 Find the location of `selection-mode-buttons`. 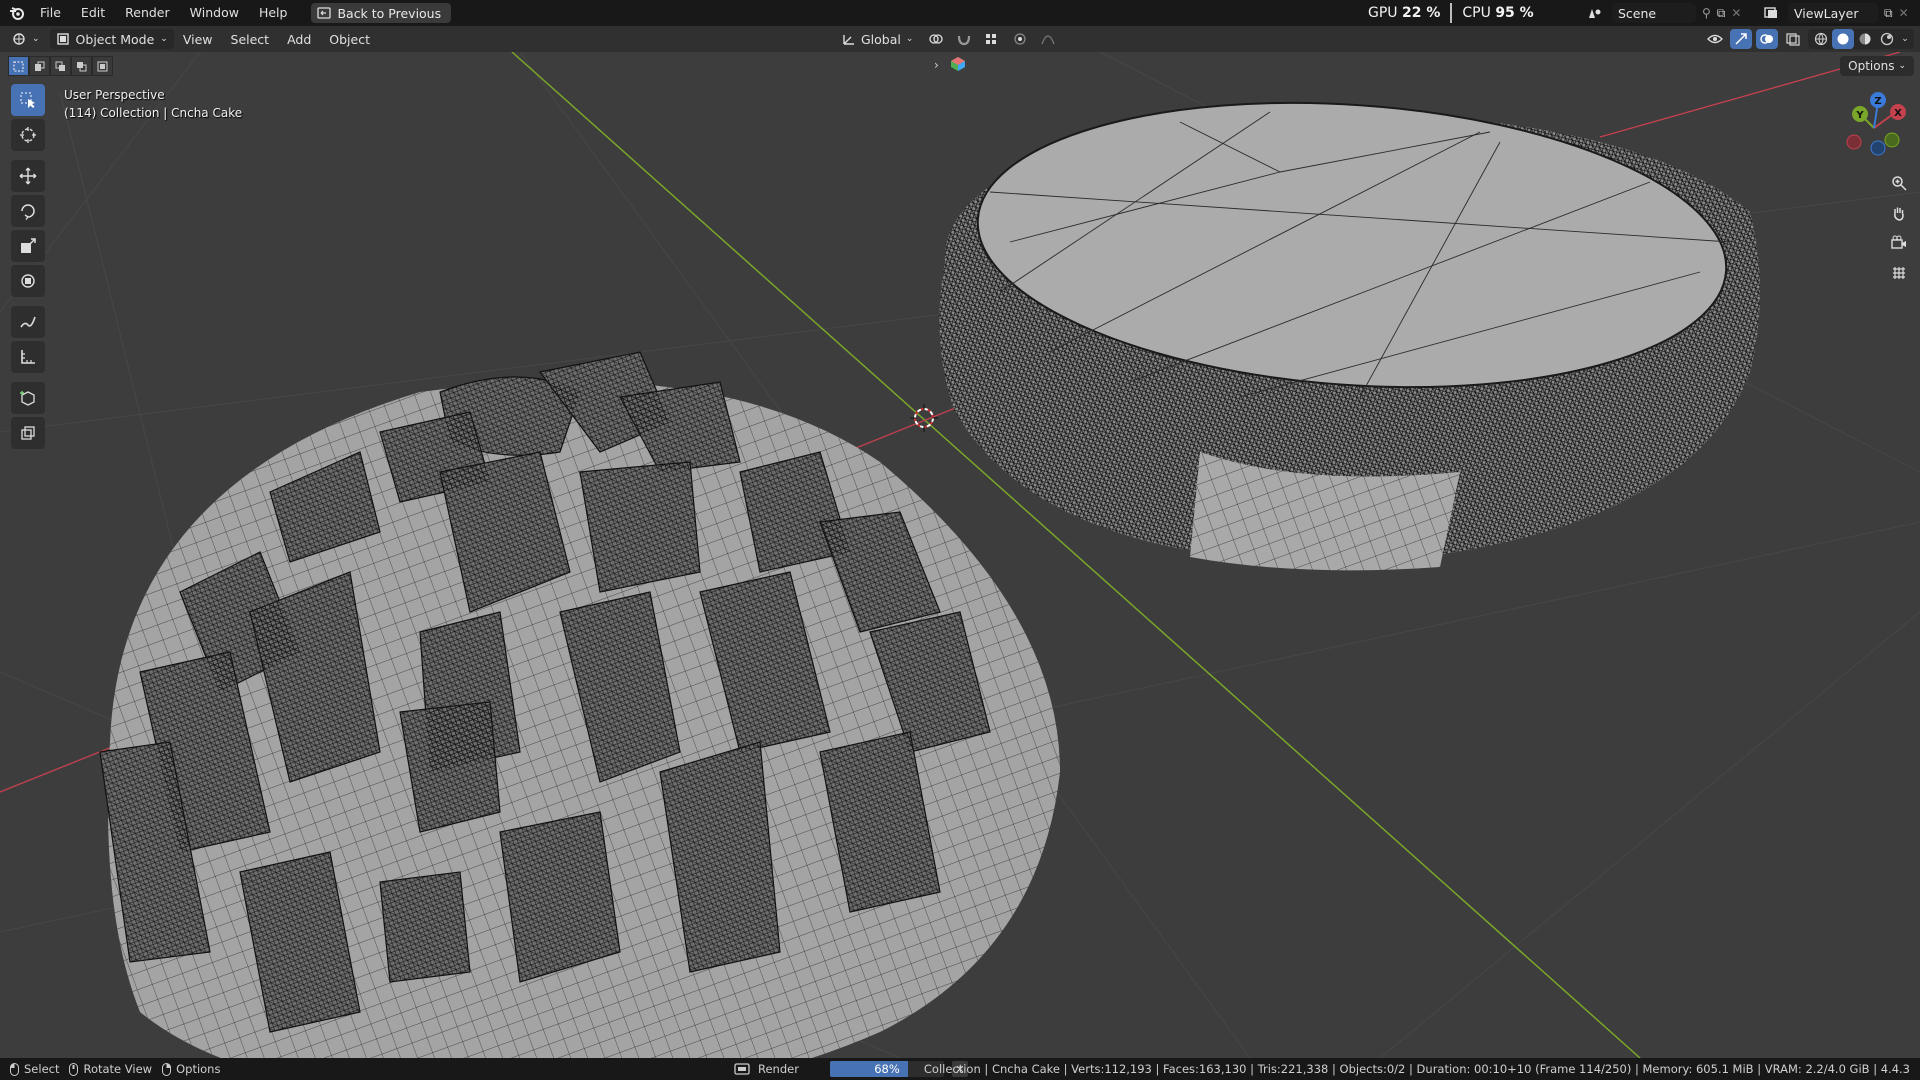

selection-mode-buttons is located at coordinates (60, 66).